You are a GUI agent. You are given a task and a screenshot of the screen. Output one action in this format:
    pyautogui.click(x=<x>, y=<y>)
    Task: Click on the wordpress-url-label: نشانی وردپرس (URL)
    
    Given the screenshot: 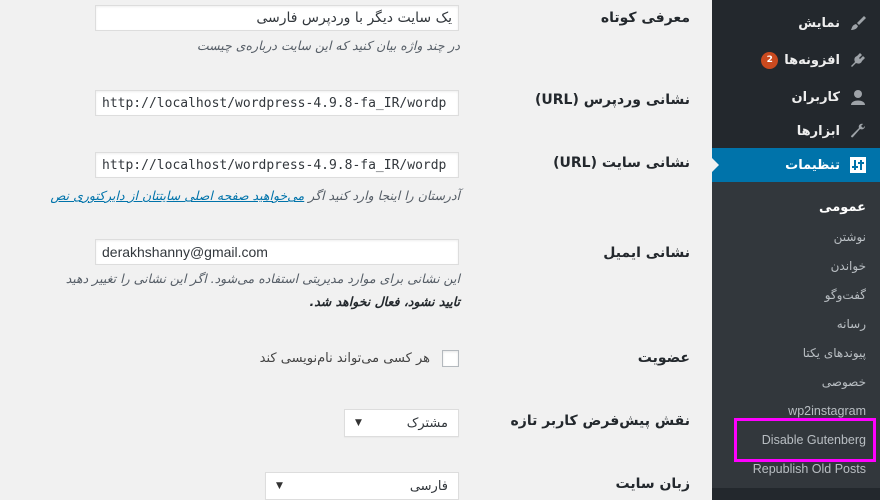 What is the action you would take?
    pyautogui.click(x=612, y=100)
    